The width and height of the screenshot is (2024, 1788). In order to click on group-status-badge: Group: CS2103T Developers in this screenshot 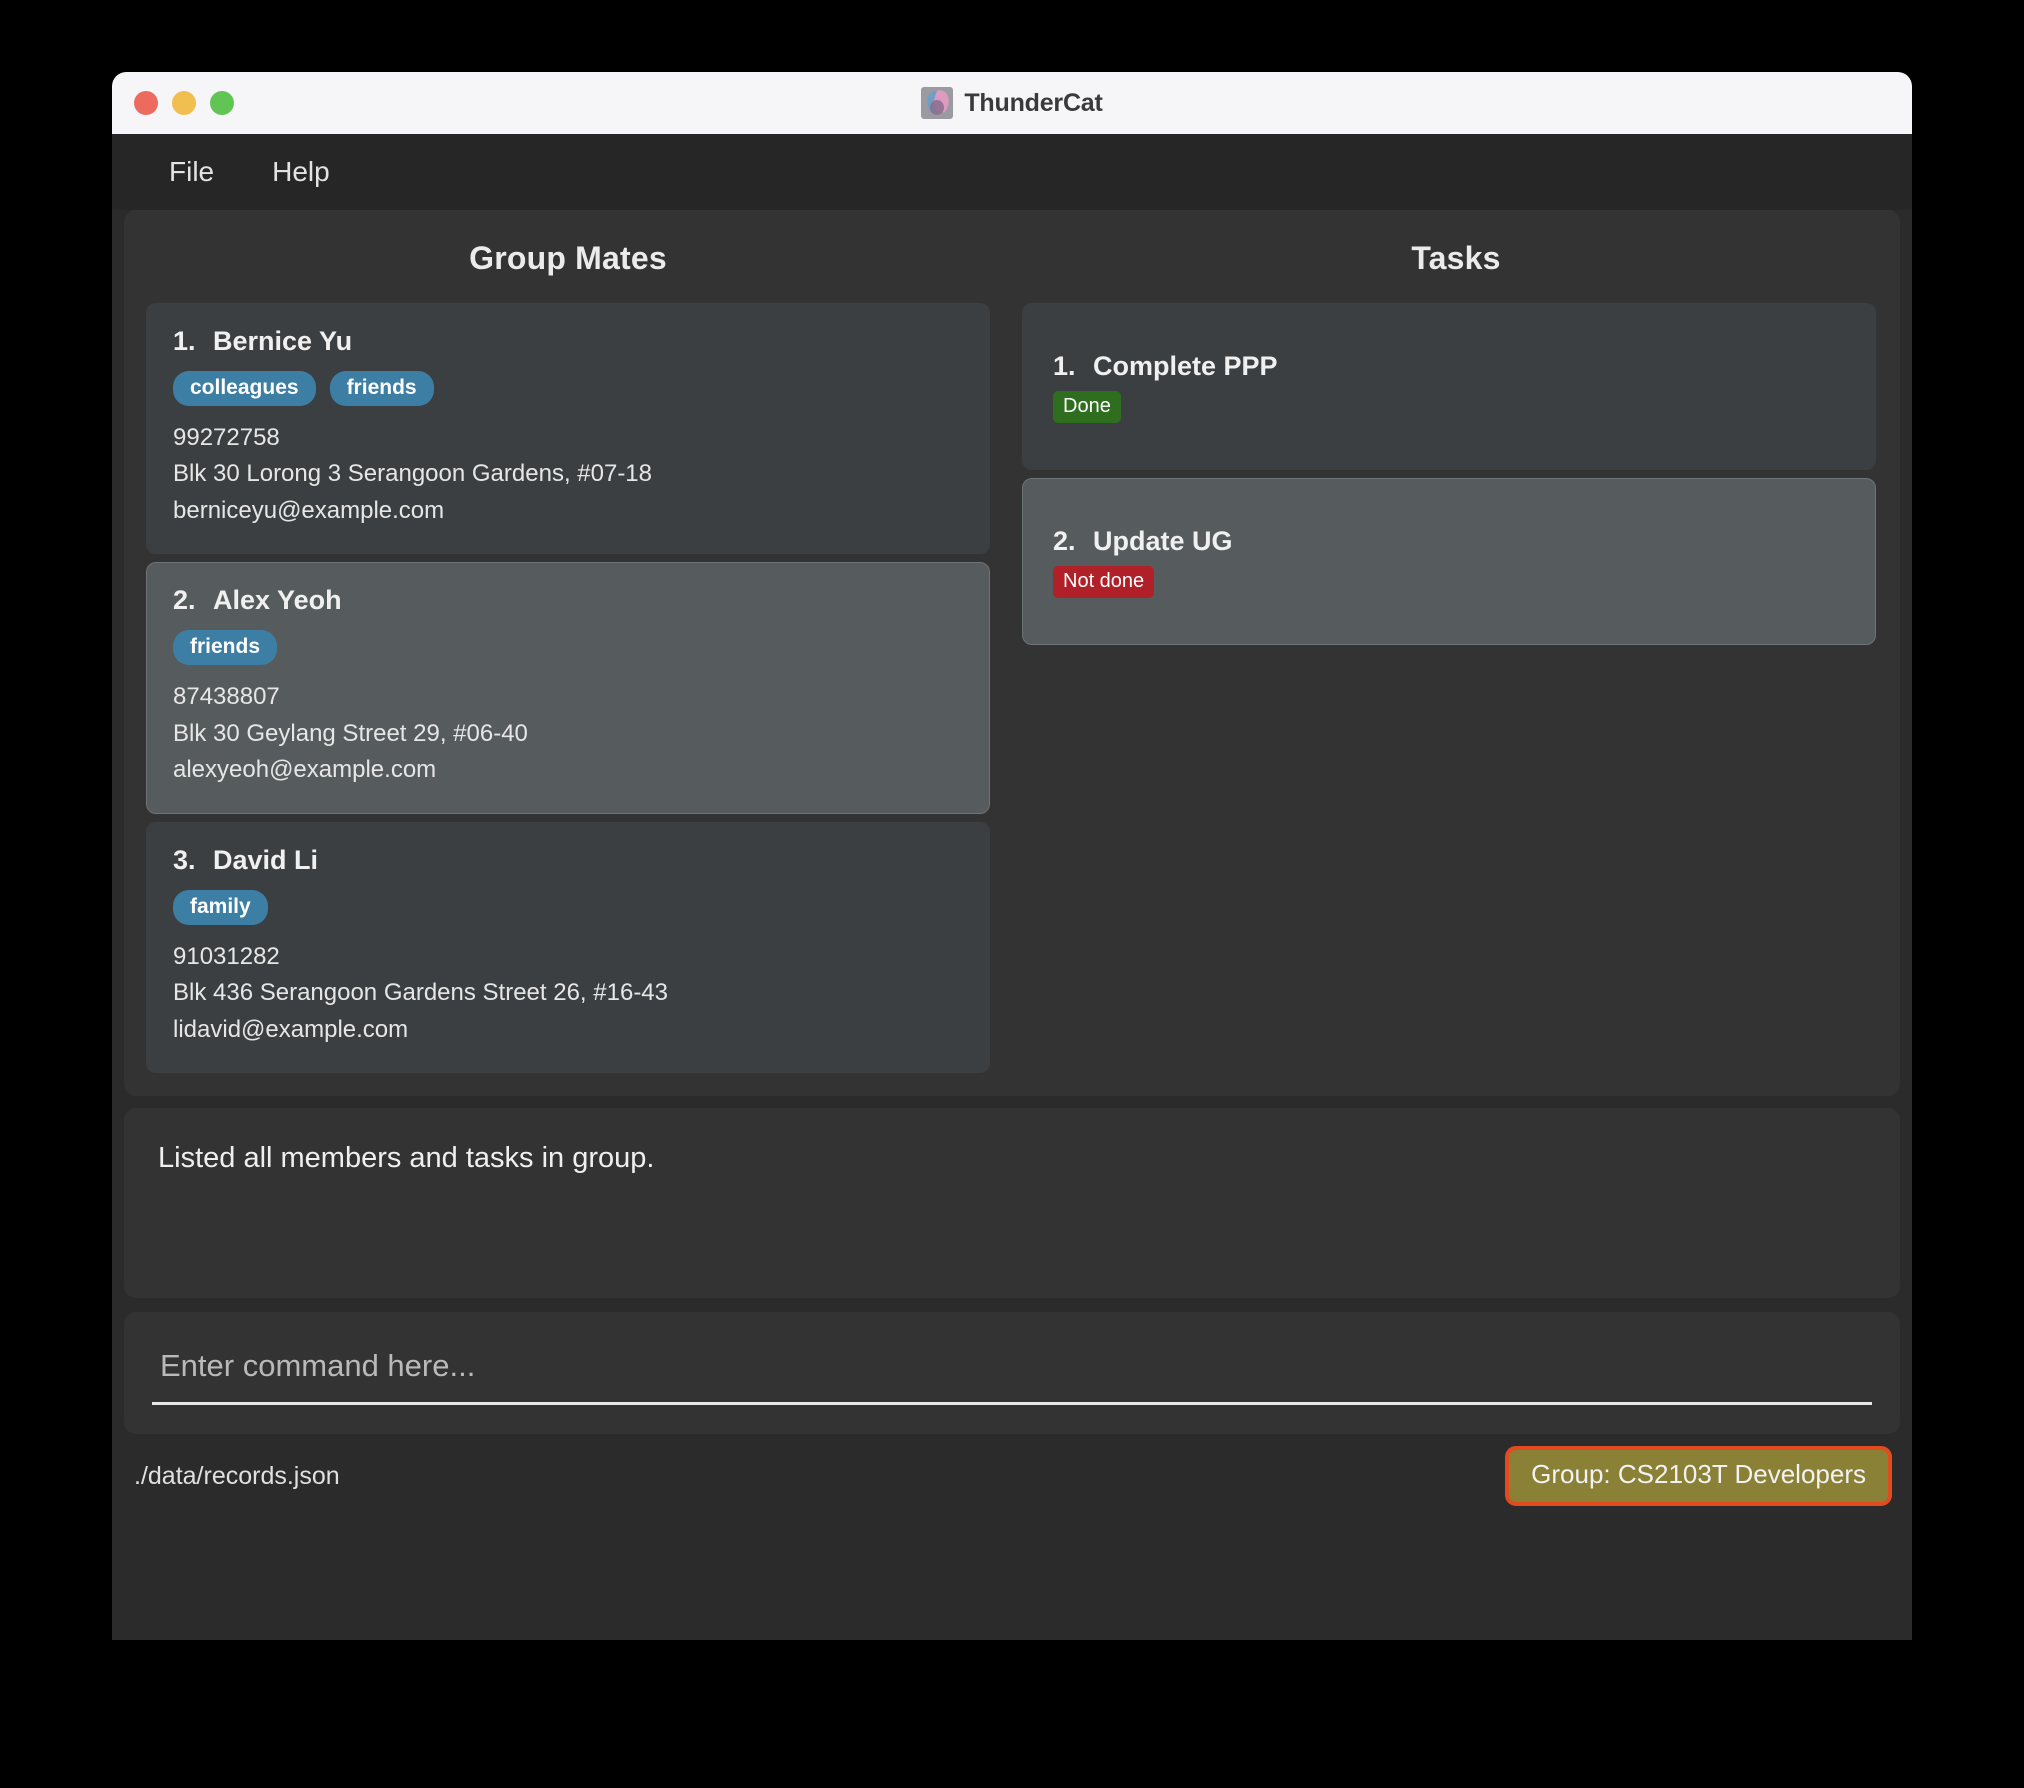, I will do `click(1698, 1476)`.